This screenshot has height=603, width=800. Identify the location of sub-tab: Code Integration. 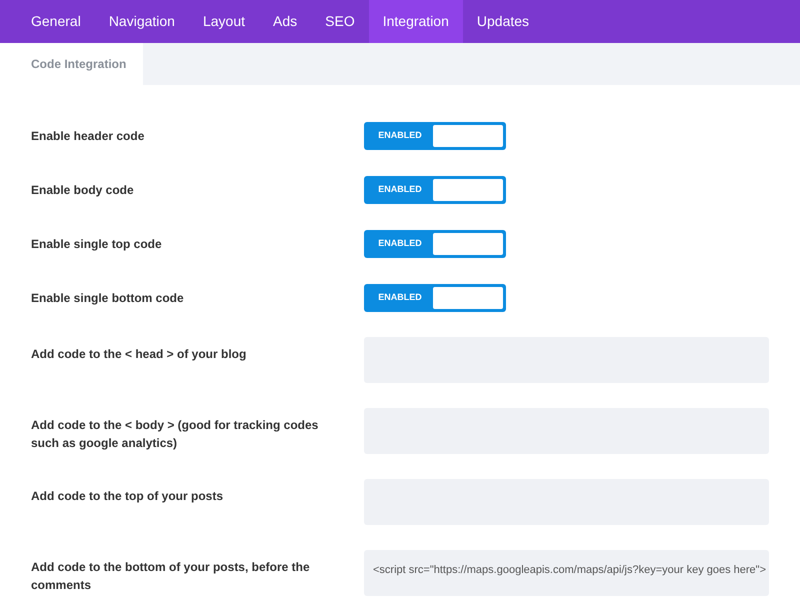
(71, 64).